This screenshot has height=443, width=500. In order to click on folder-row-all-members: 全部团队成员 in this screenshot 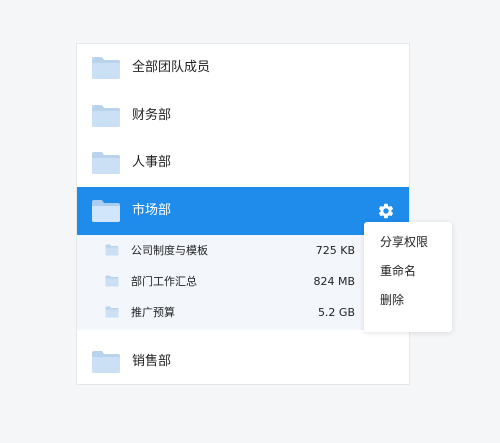, I will do `click(243, 68)`.